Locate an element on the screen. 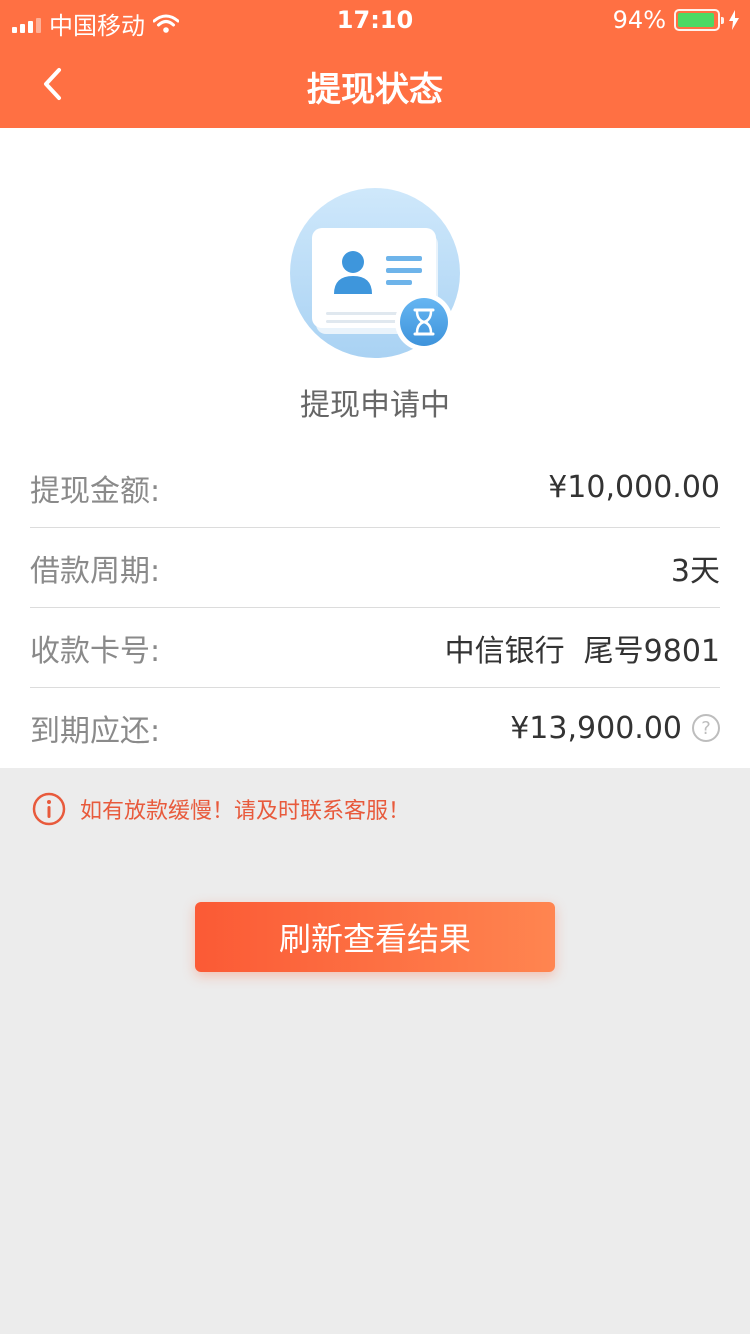  battery-icon is located at coordinates (699, 20).